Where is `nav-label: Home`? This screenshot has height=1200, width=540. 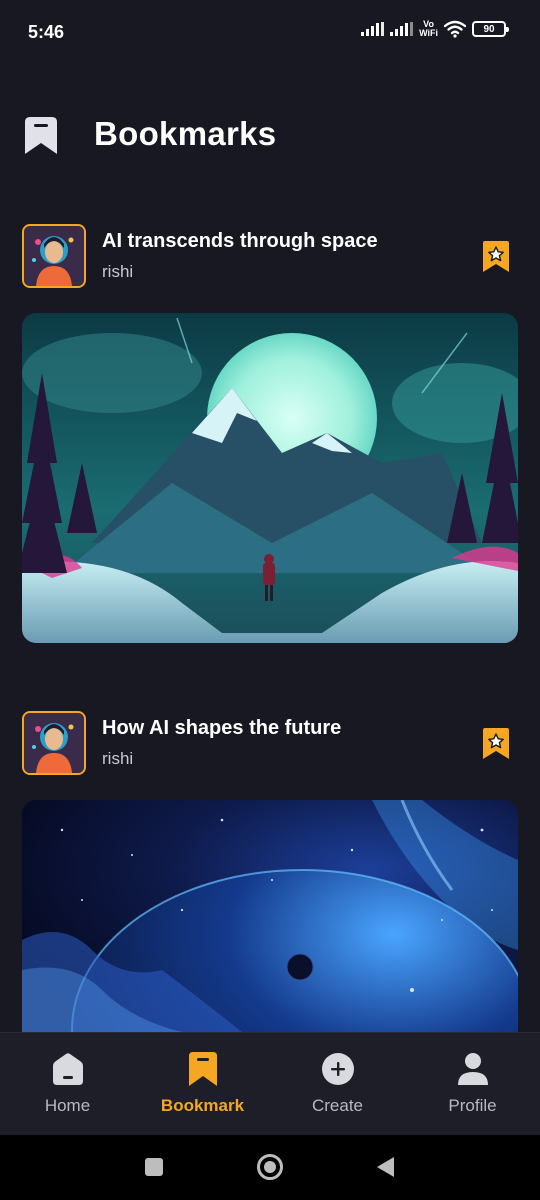 nav-label: Home is located at coordinates (67, 1105).